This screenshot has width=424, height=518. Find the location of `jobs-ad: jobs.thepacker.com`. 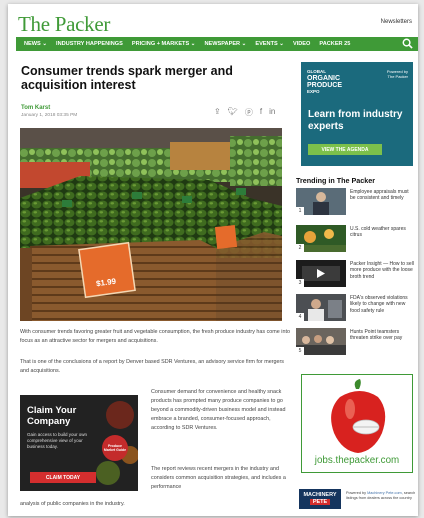

jobs-ad: jobs.thepacker.com is located at coordinates (357, 423).